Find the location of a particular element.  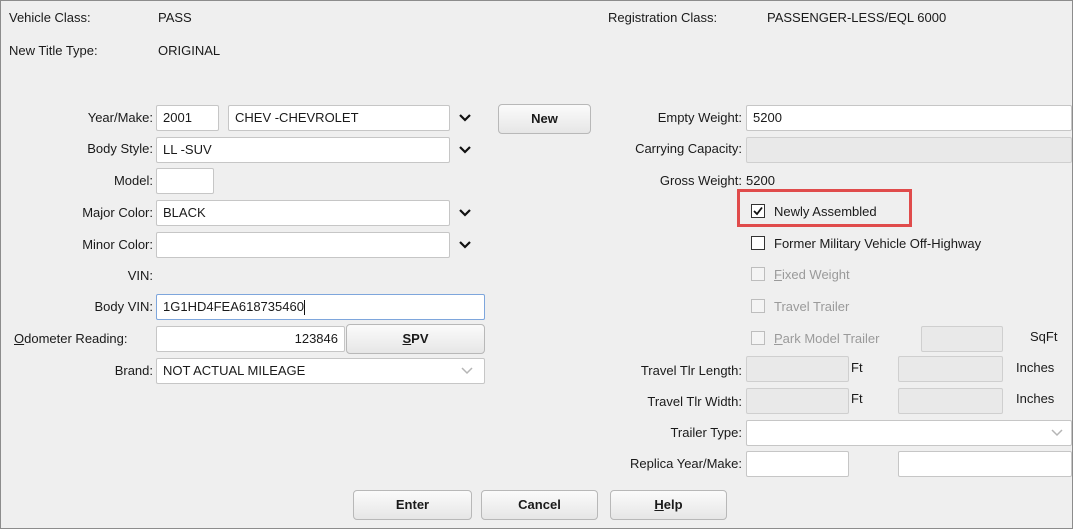

empty-weight-input: 5200 is located at coordinates (909, 118).